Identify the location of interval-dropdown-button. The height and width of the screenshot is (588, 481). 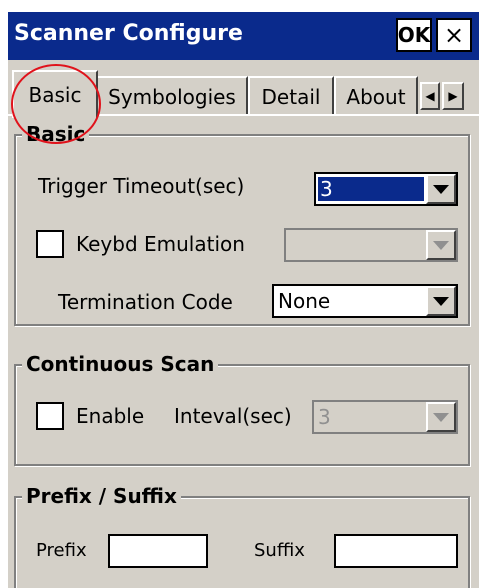
(441, 417).